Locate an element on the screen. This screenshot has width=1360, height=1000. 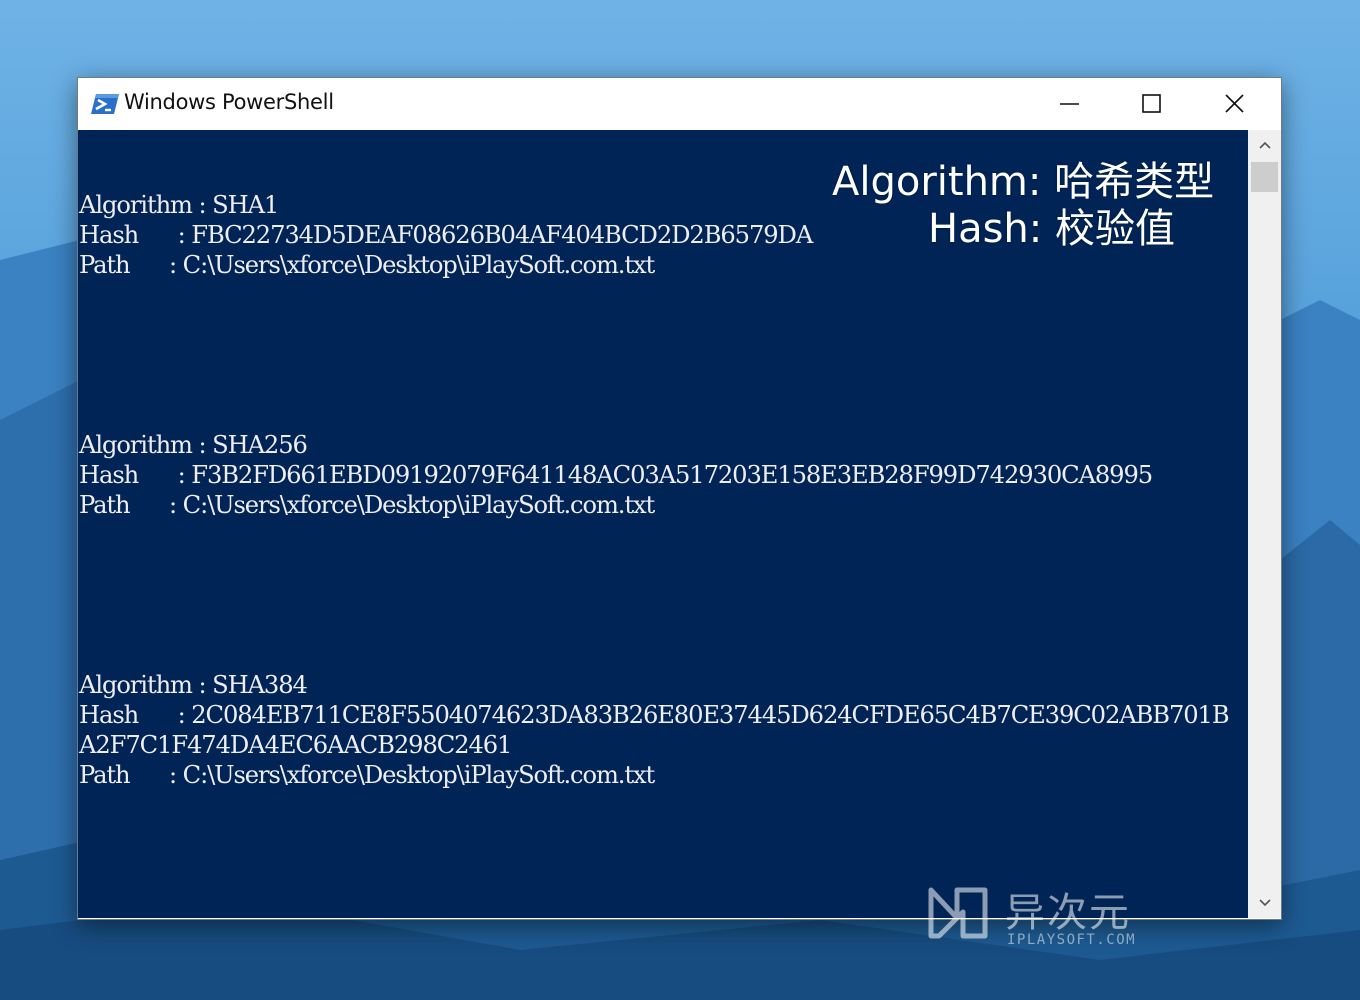
console-line-algorithm-sha1: Algorithm : SHA1 is located at coordinates (179, 205).